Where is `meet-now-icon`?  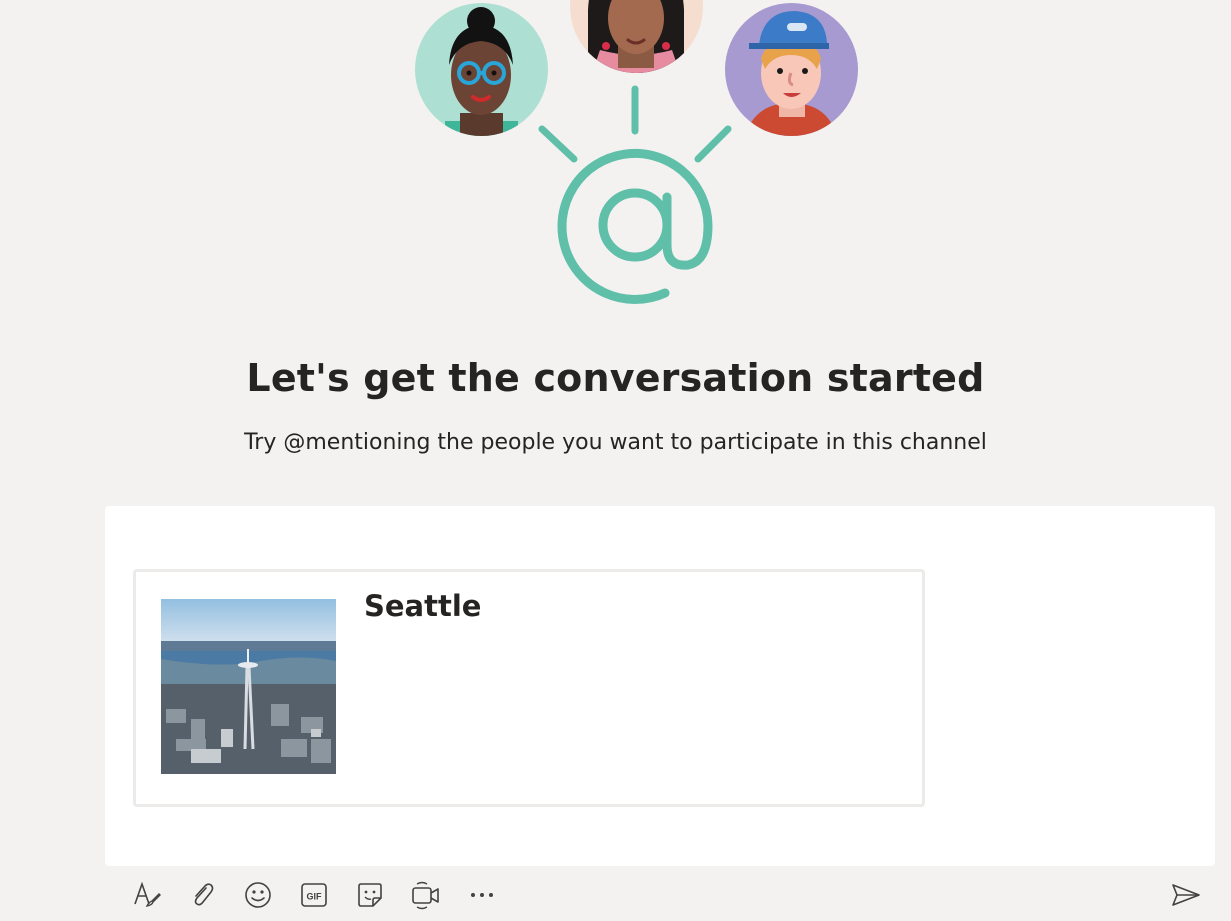
meet-now-icon is located at coordinates (426, 895).